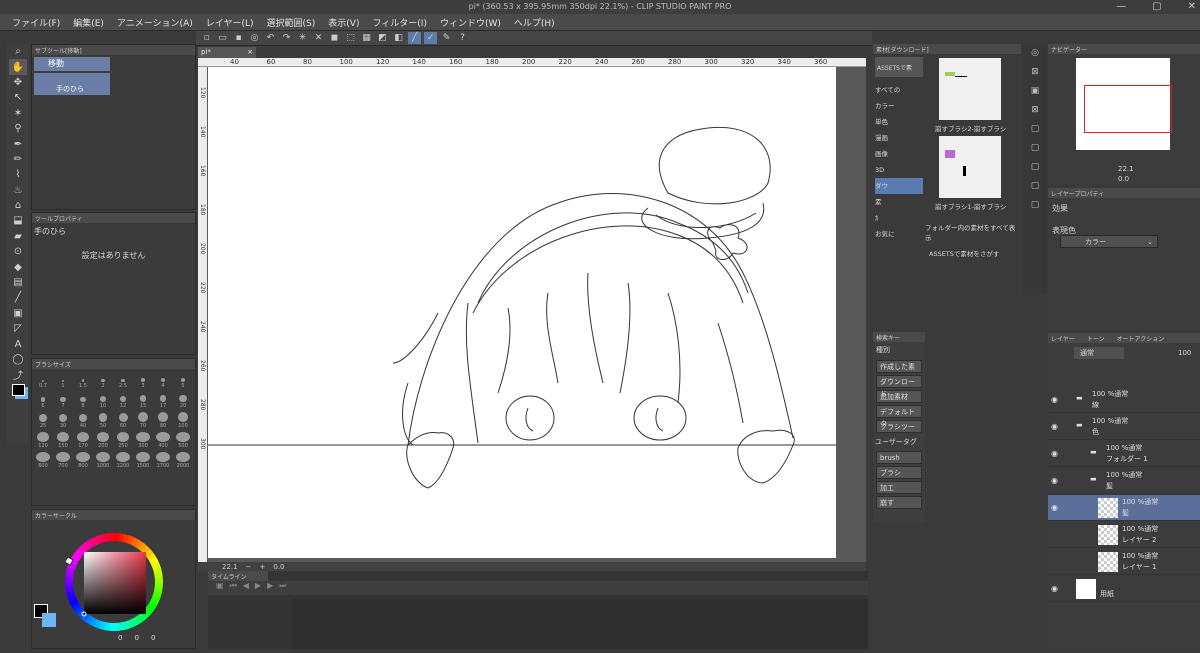 This screenshot has width=1200, height=653. I want to click on brush-size-cell: 250, so click(123, 440).